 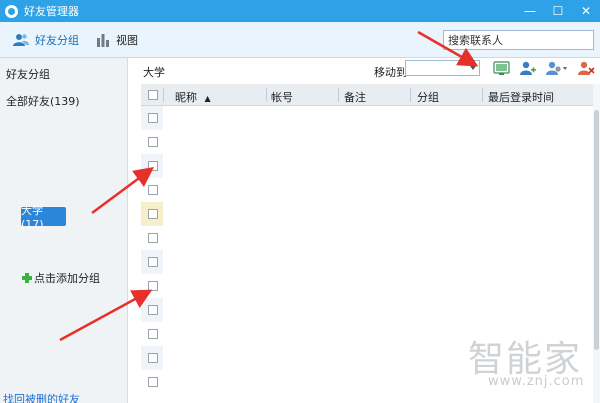 What do you see at coordinates (536, 381) in the screenshot?
I see `watermark-url: www.znj.com` at bounding box center [536, 381].